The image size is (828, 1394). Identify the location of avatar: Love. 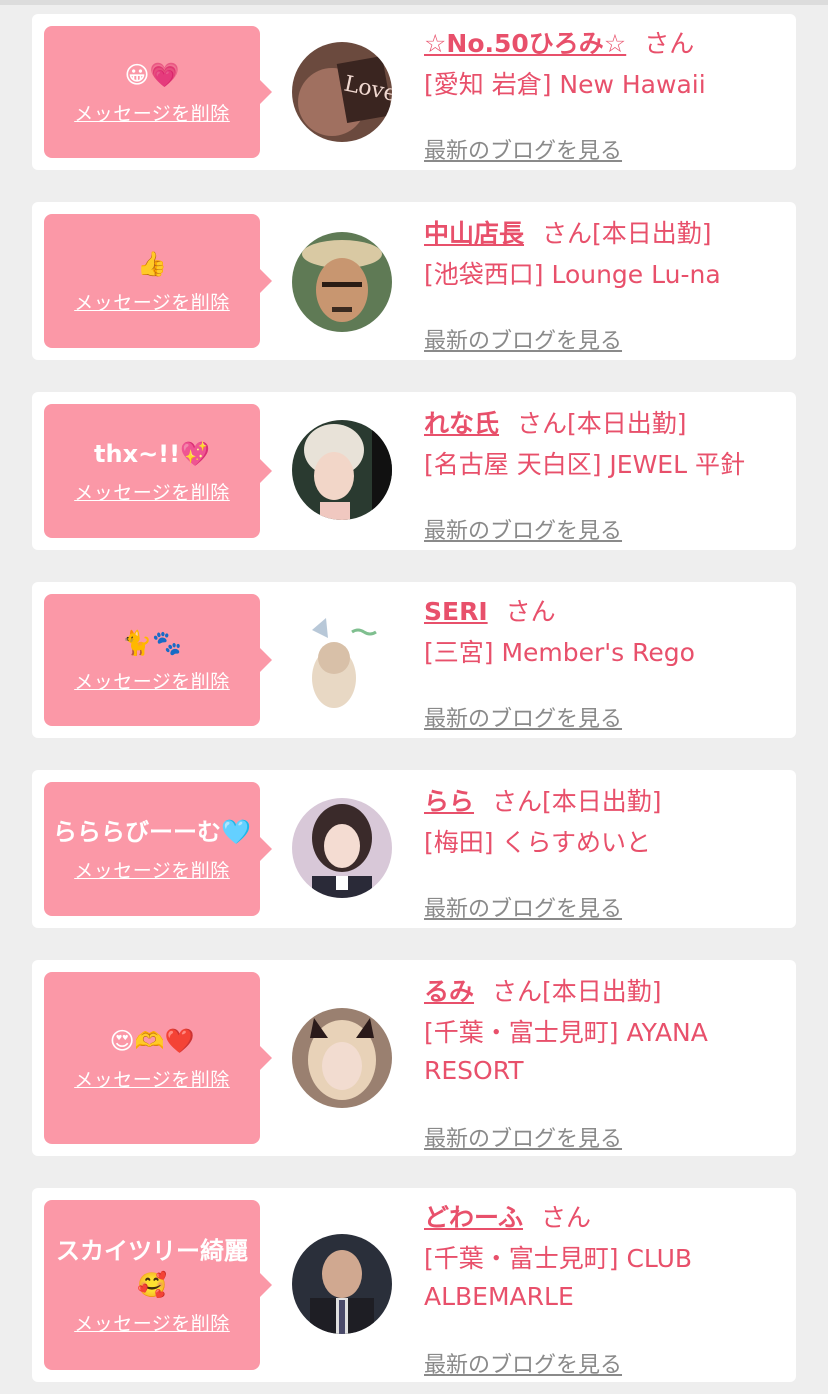
(342, 92).